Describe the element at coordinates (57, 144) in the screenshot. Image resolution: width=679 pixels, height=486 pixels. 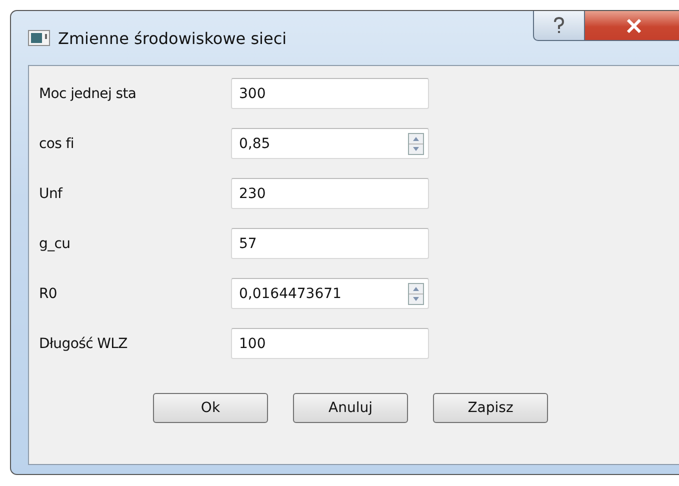
I see `field-label: cos fi` at that location.